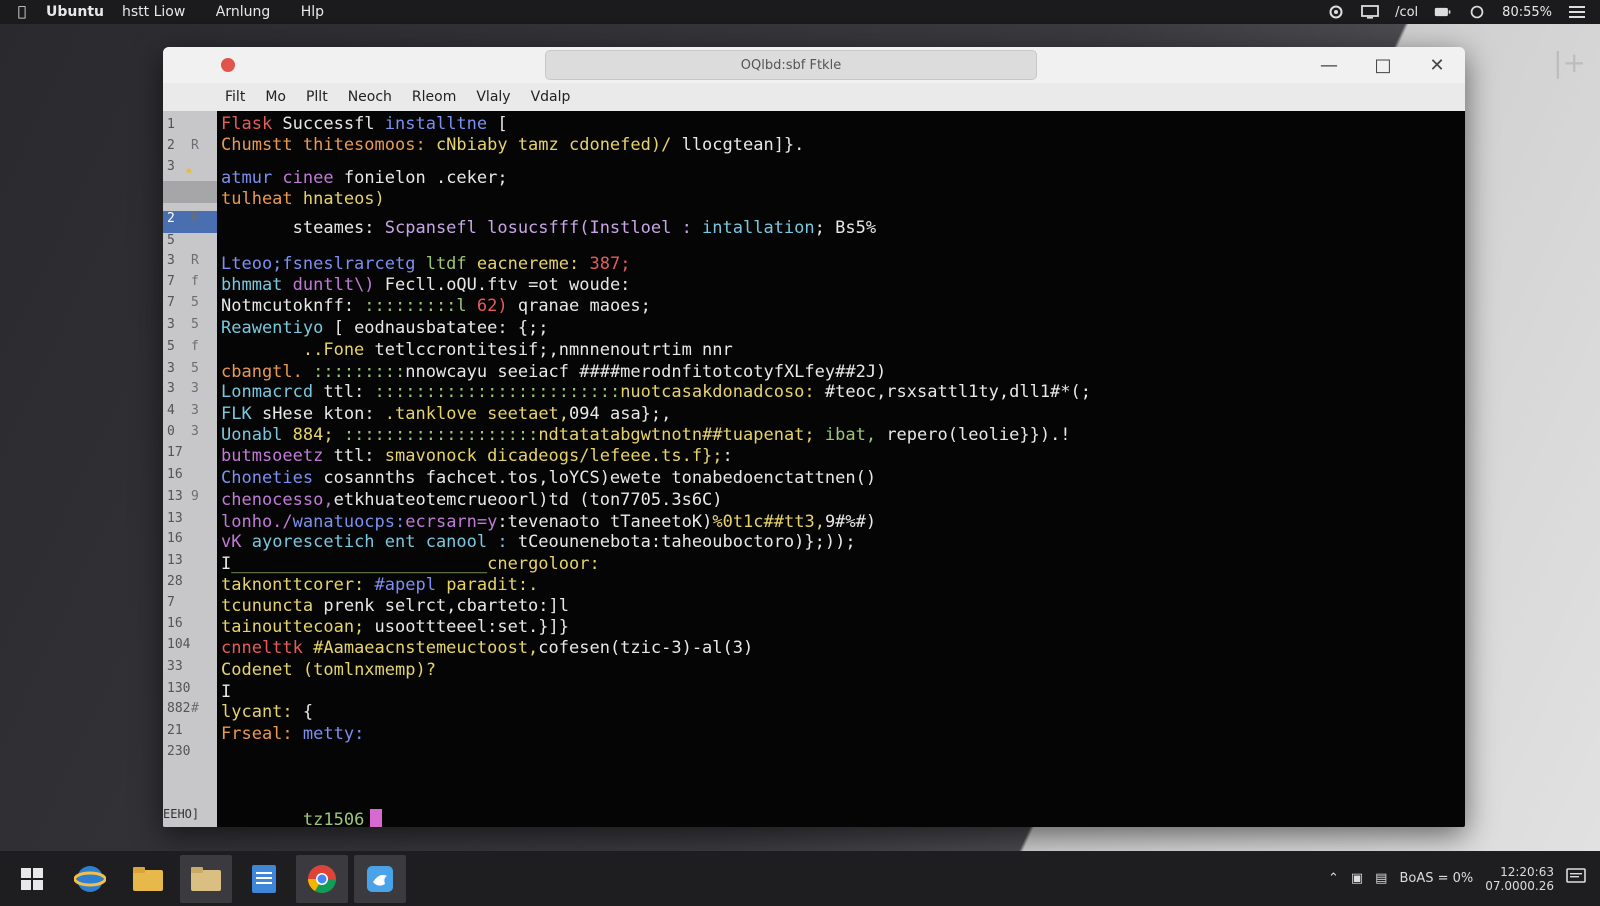  Describe the element at coordinates (32, 879) in the screenshot. I see `start-button` at that location.